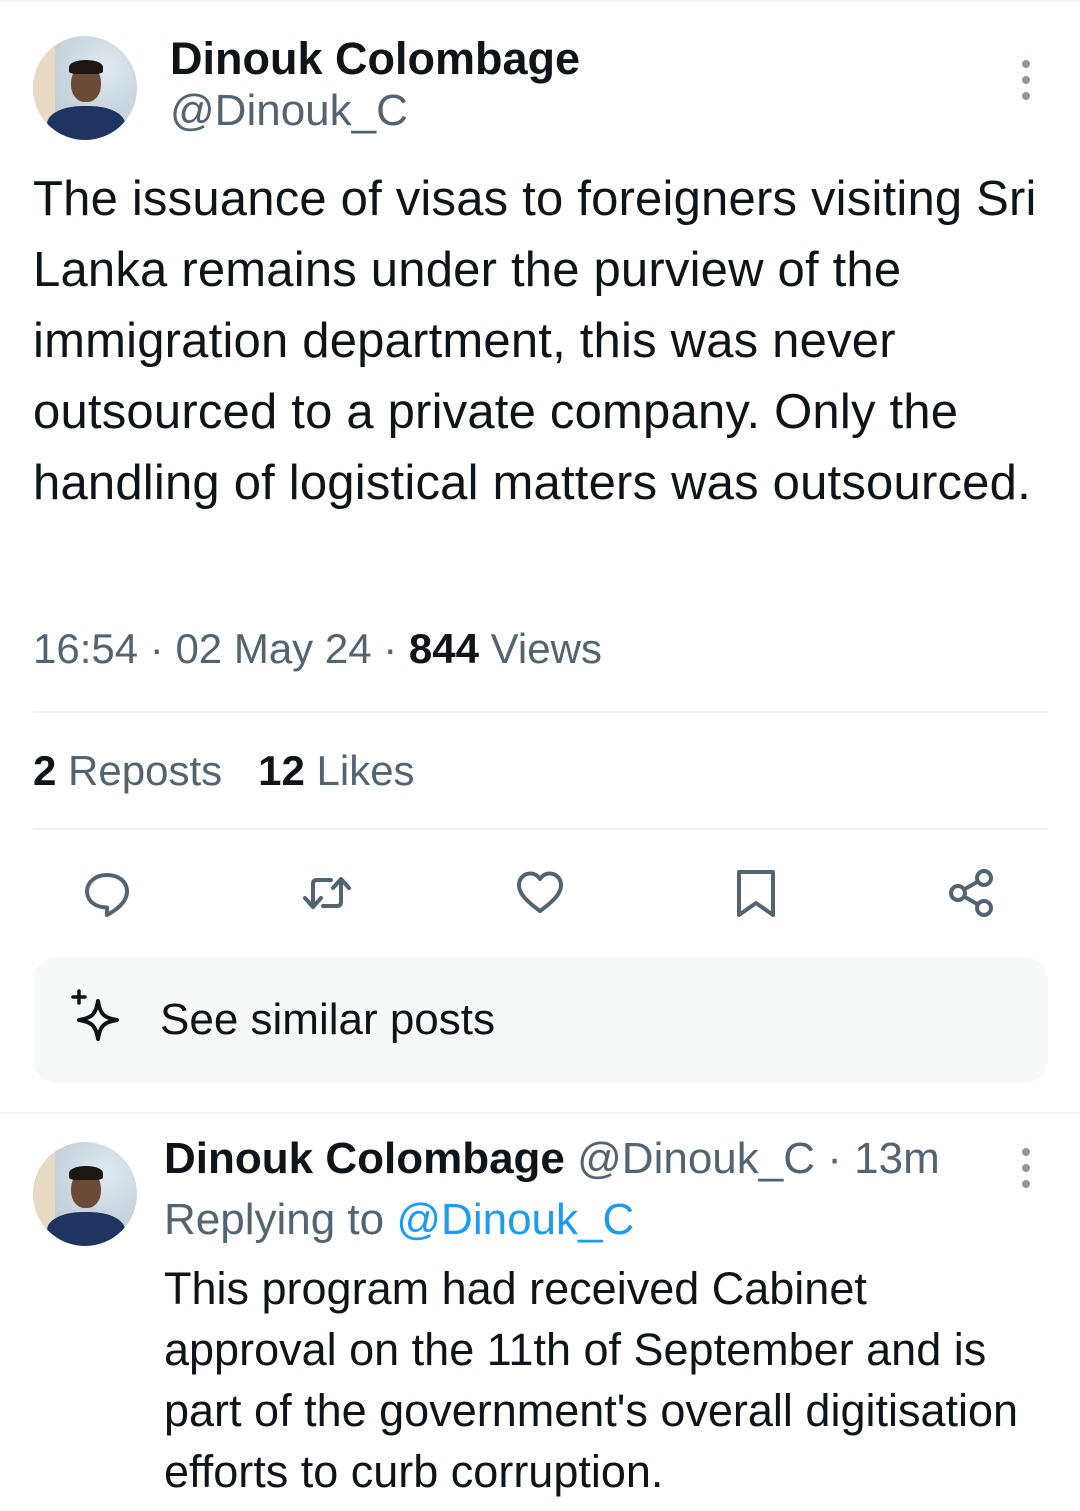  I want to click on reposts-count: 2, so click(45, 770).